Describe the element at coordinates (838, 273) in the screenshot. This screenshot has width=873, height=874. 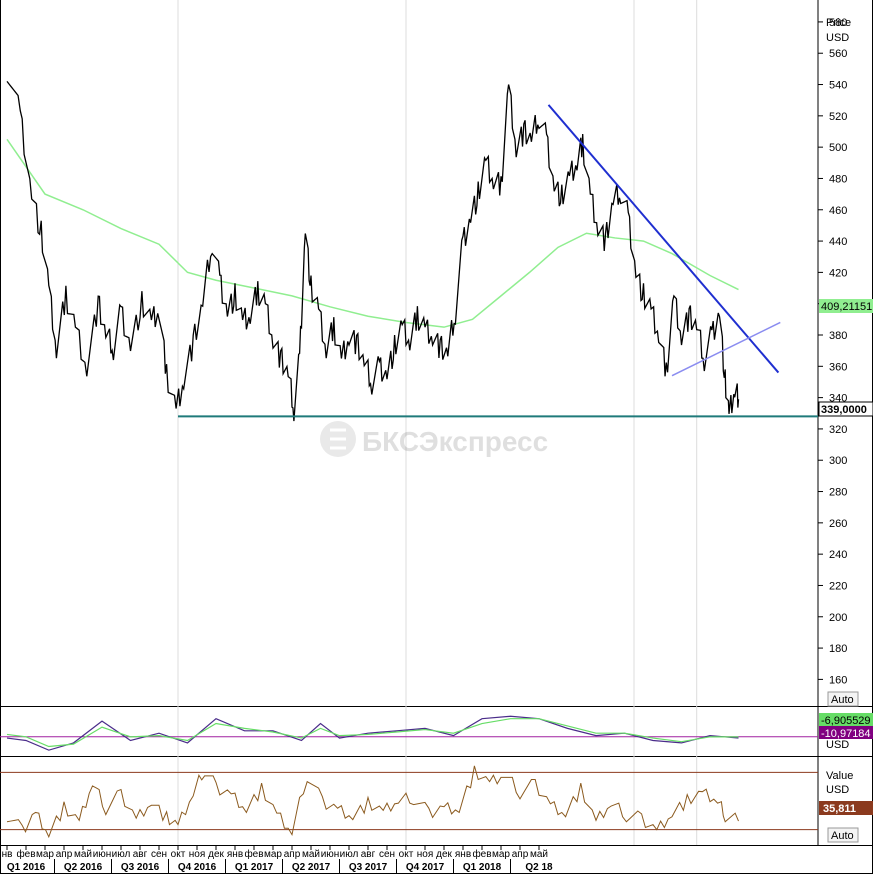
I see `price-tick-label: 420` at that location.